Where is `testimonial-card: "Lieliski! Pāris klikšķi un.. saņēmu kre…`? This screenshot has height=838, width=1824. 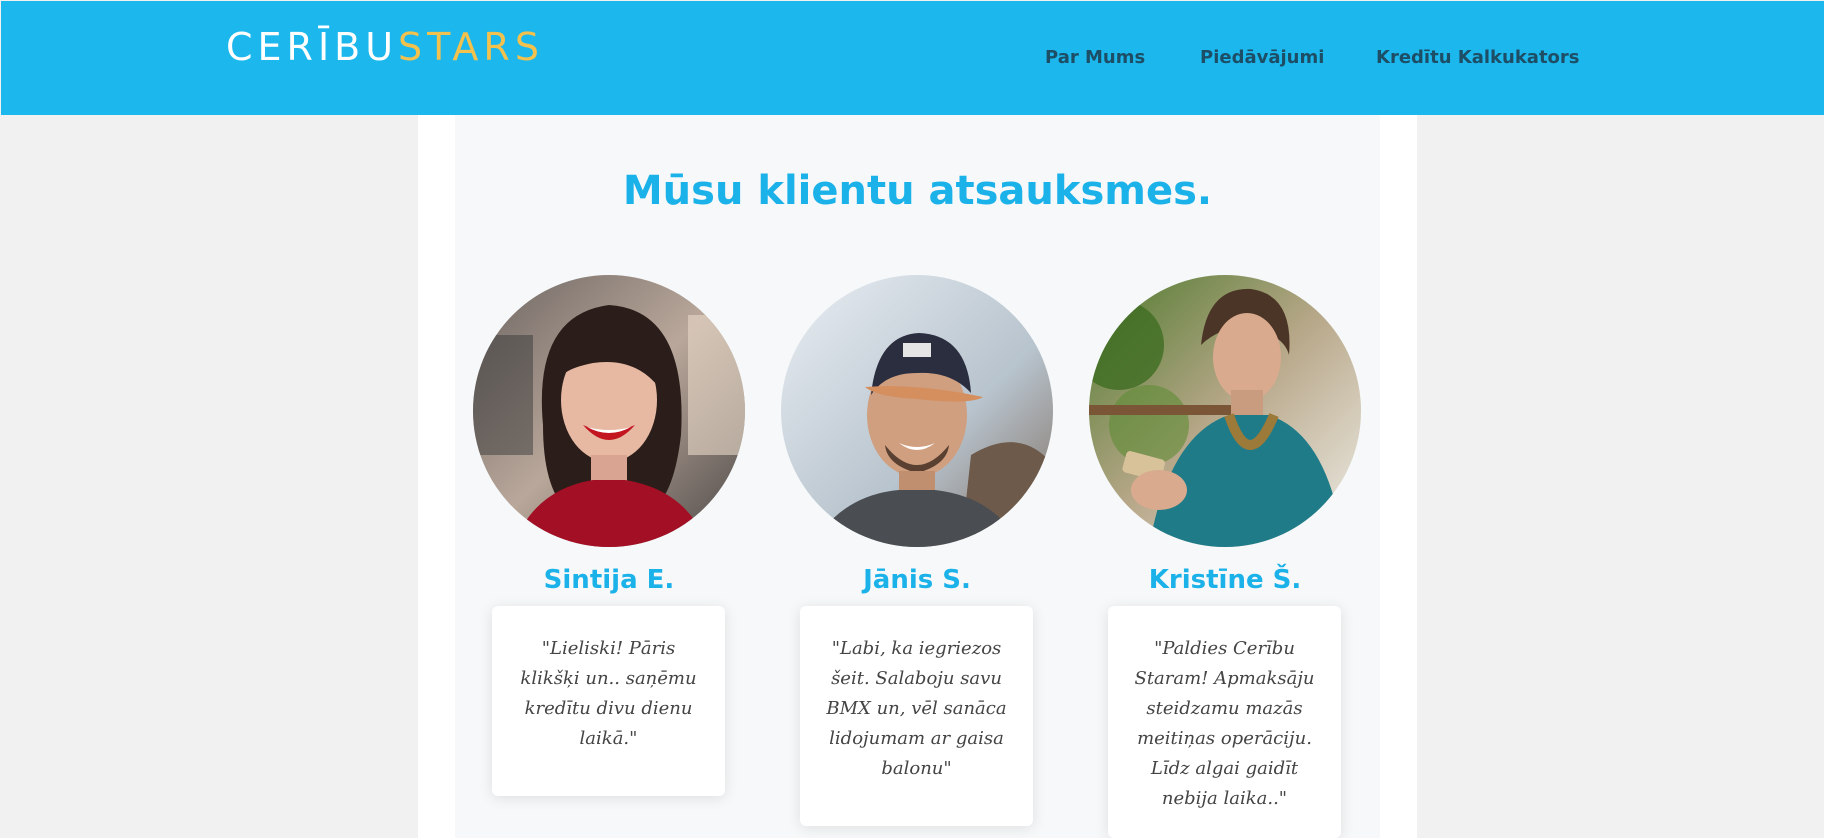
testimonial-card: "Lieliski! Pāris klikšķi un.. saņēmu kre… is located at coordinates (608, 701).